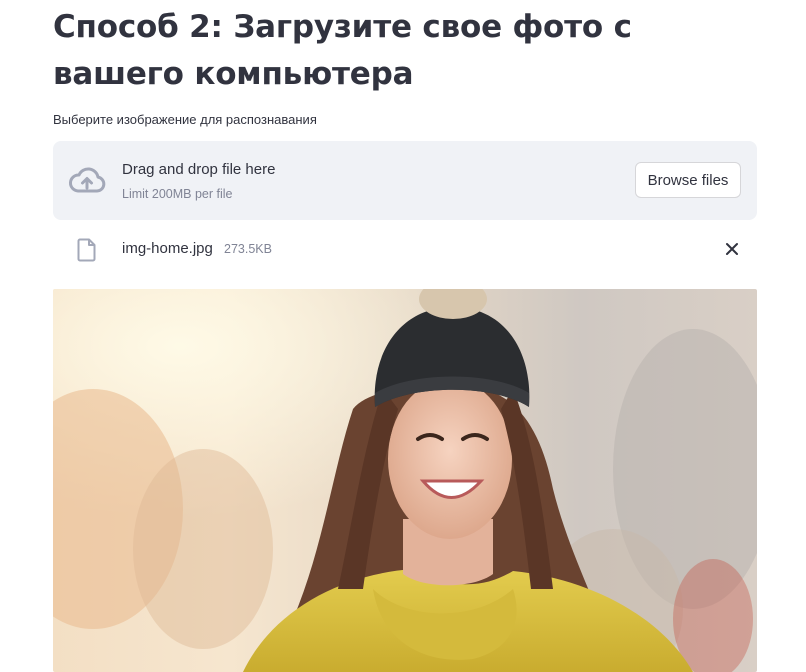 The image size is (806, 672). What do you see at coordinates (87, 180) in the screenshot?
I see `cloud-upload-icon` at bounding box center [87, 180].